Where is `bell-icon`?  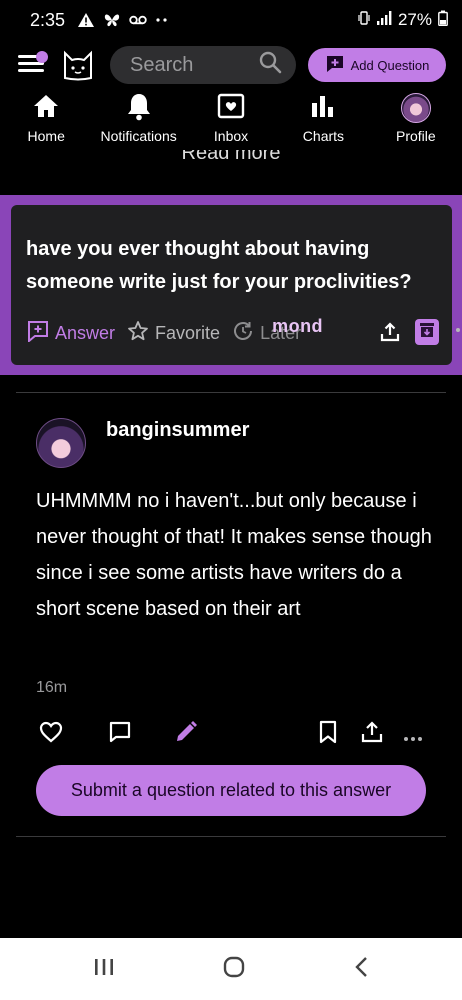 bell-icon is located at coordinates (139, 108).